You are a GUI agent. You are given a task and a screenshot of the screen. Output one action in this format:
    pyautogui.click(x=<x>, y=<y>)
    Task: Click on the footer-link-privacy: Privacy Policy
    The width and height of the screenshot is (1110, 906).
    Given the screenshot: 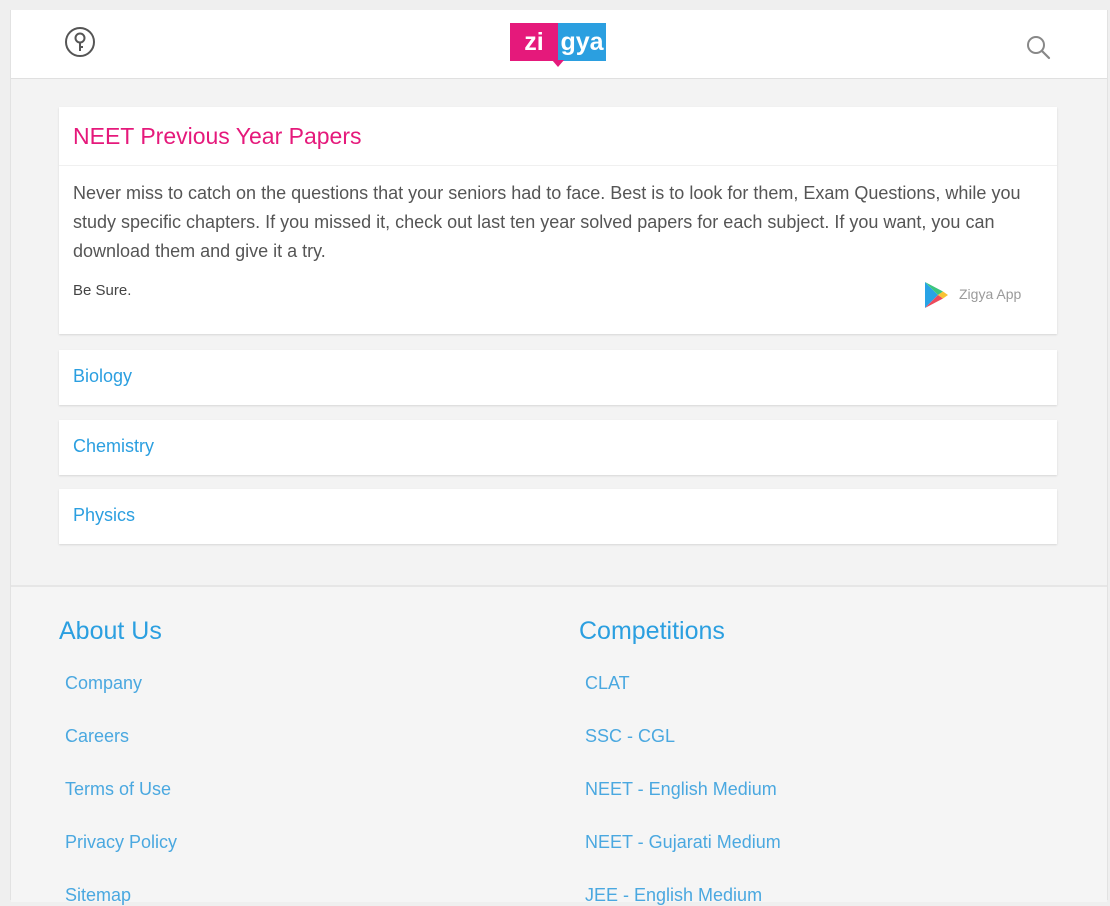 What is the action you would take?
    pyautogui.click(x=121, y=842)
    